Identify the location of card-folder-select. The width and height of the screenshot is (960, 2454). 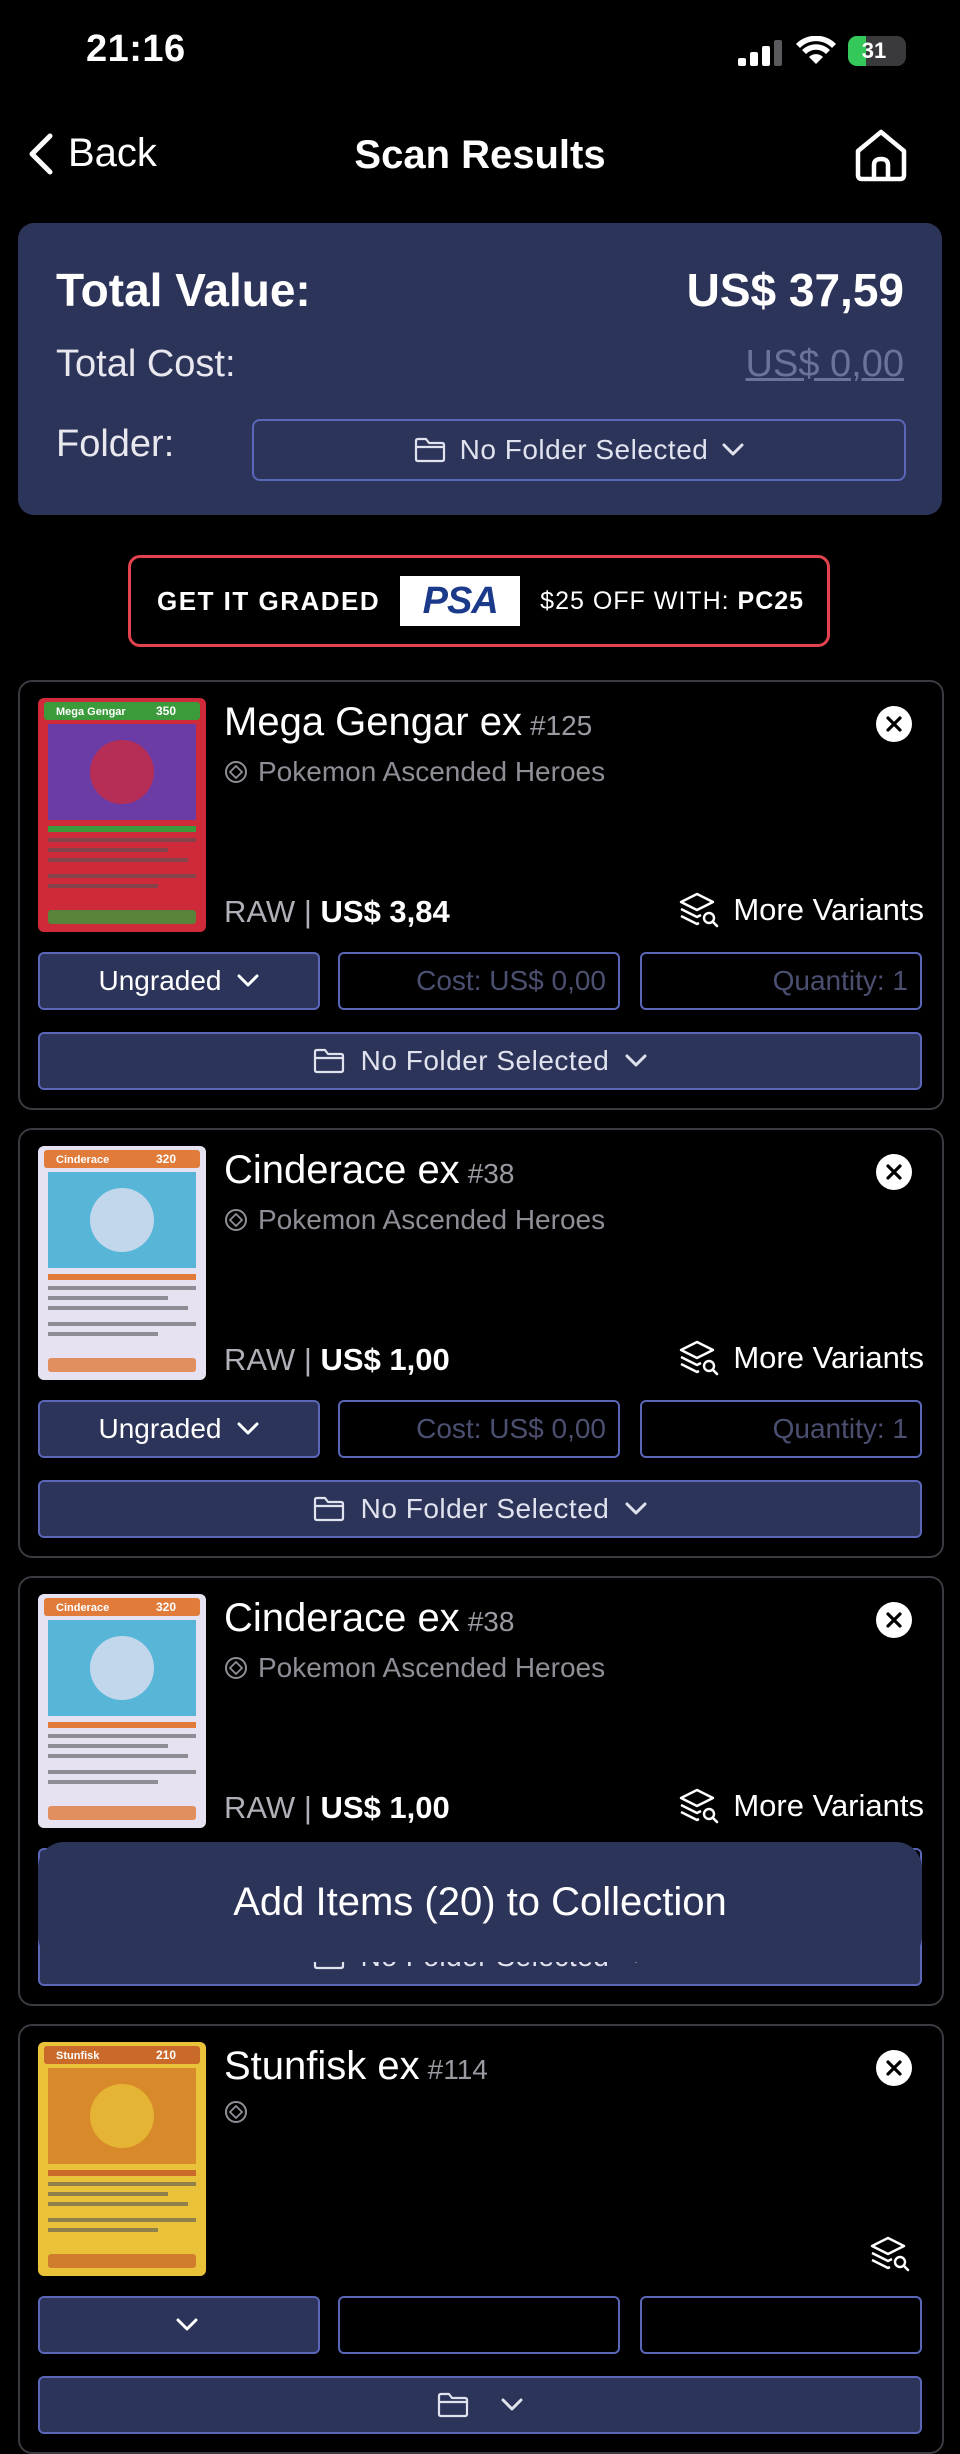
(480, 2405).